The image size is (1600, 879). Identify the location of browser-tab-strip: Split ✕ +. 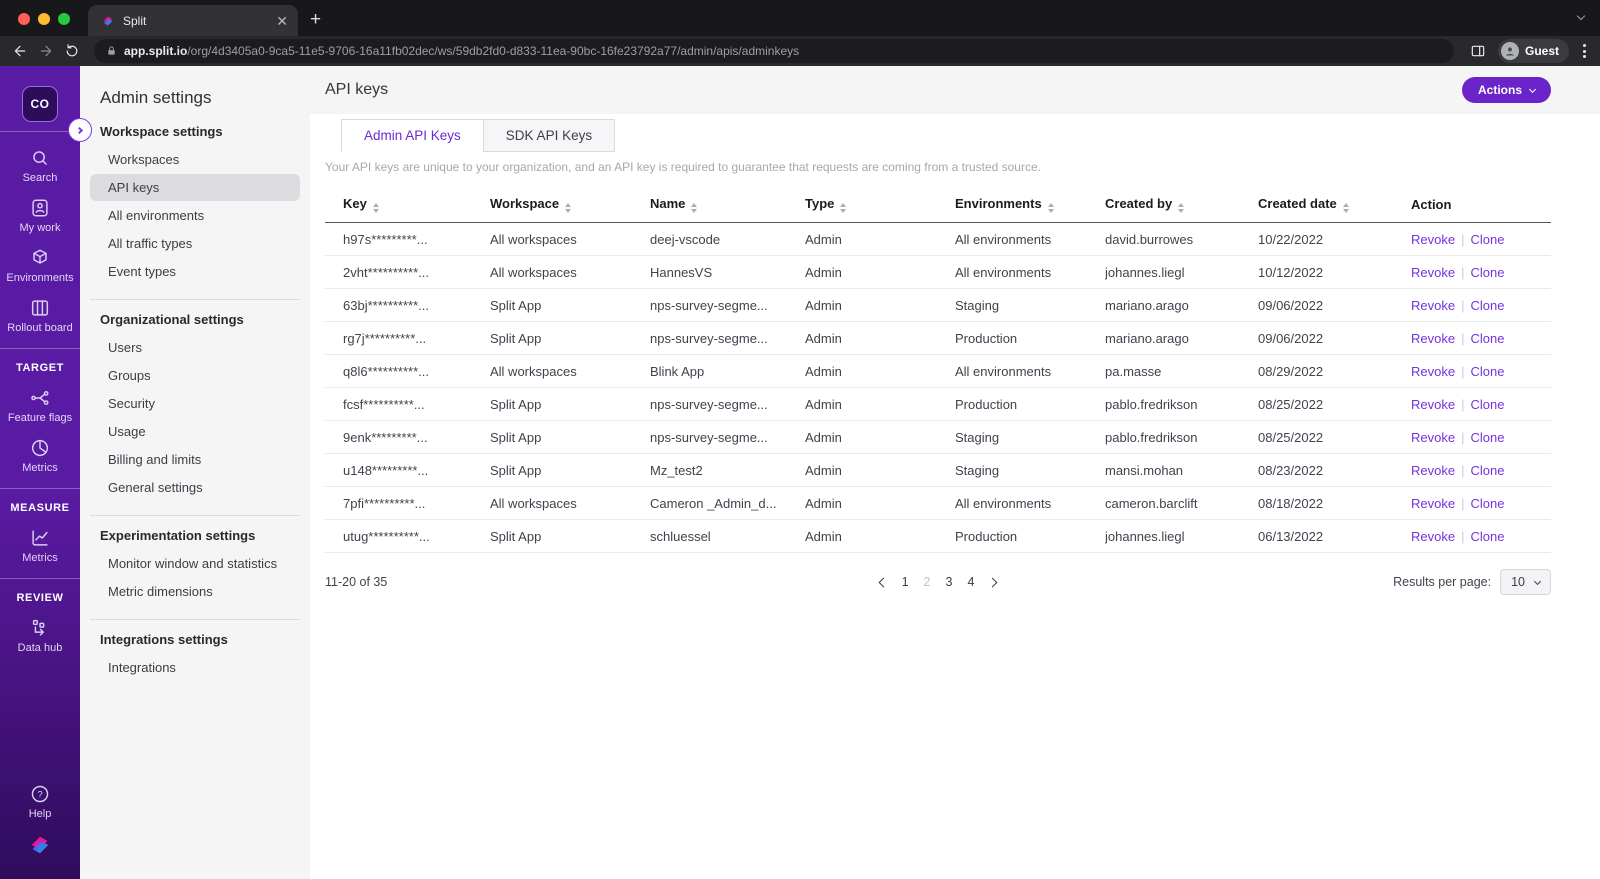
(800, 18).